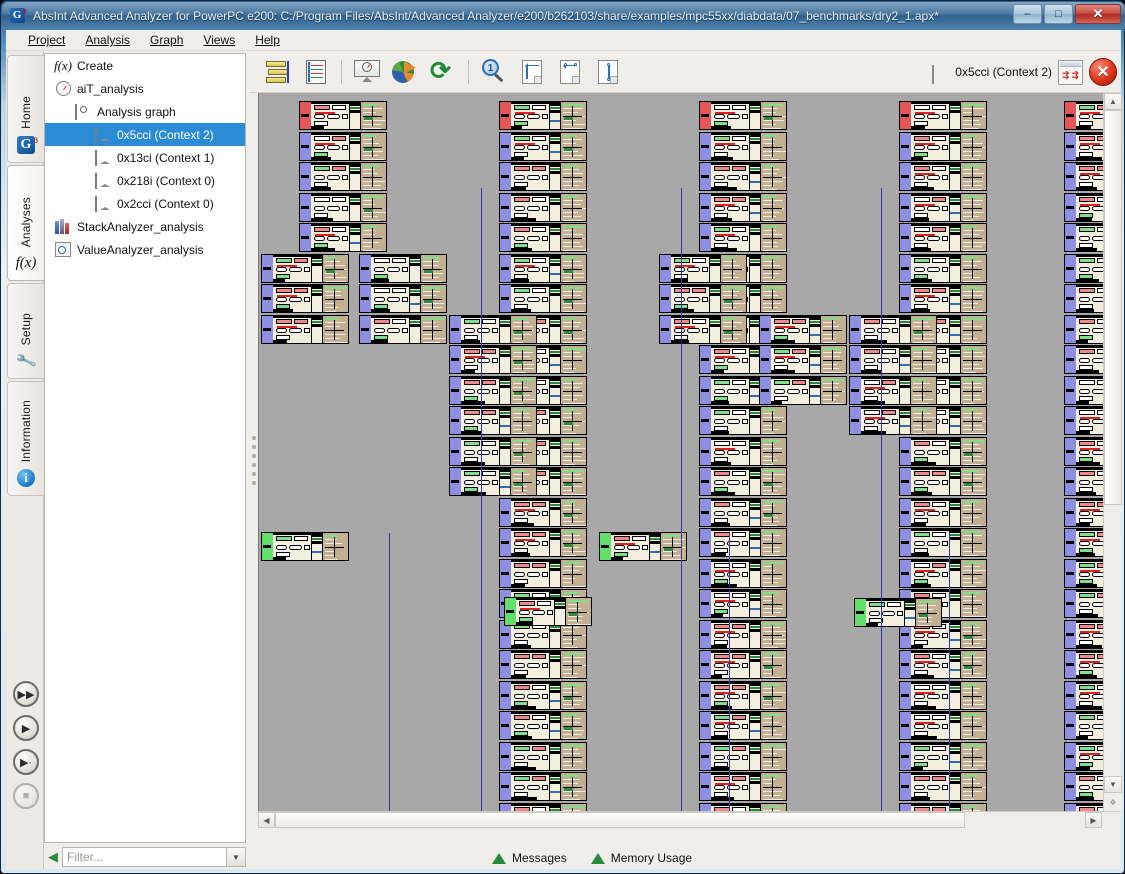  I want to click on menu-graph: Graph, so click(166, 40).